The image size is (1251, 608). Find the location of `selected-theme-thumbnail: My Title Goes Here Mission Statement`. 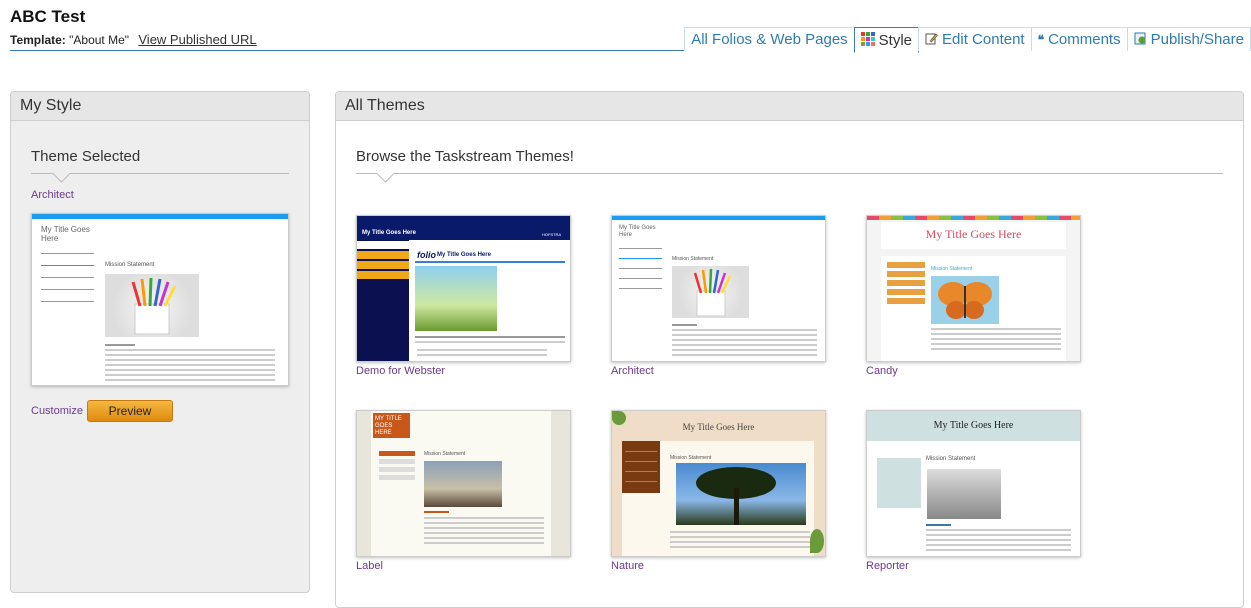

selected-theme-thumbnail: My Title Goes Here Mission Statement is located at coordinates (160, 299).